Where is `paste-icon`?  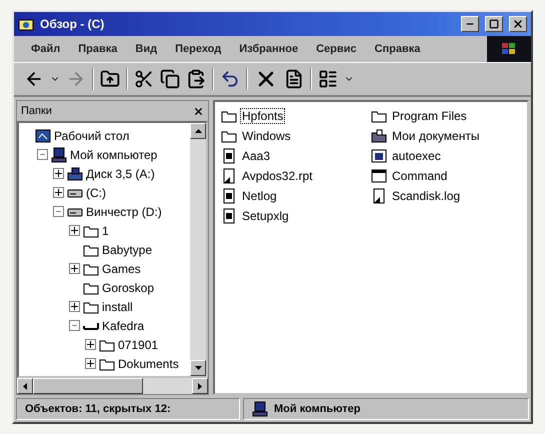
paste-icon is located at coordinates (196, 79).